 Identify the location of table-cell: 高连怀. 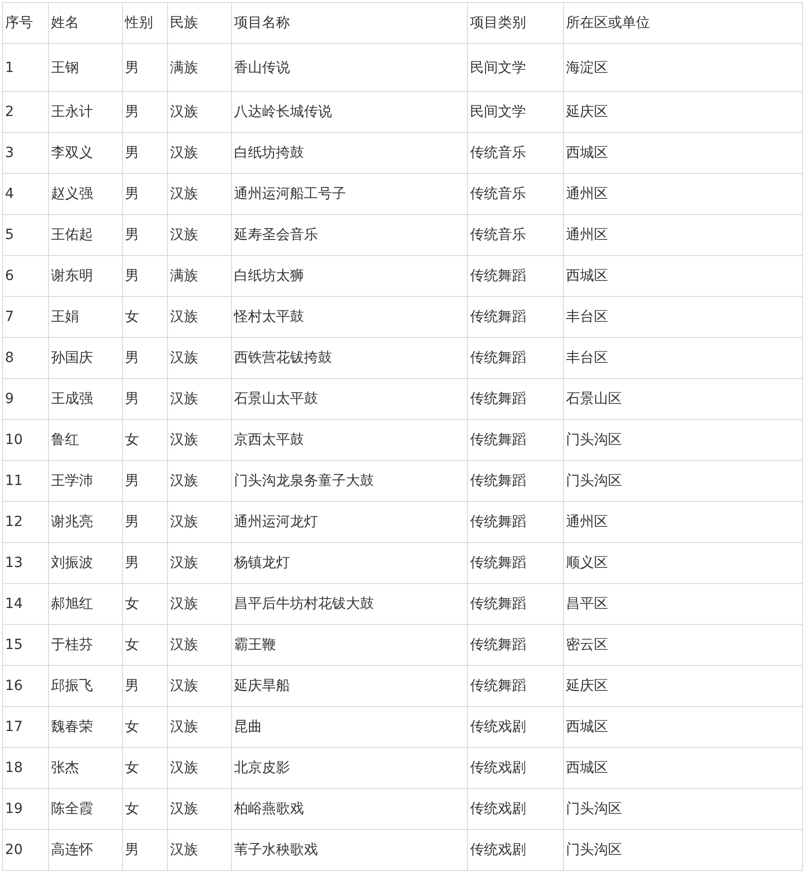
(85, 850).